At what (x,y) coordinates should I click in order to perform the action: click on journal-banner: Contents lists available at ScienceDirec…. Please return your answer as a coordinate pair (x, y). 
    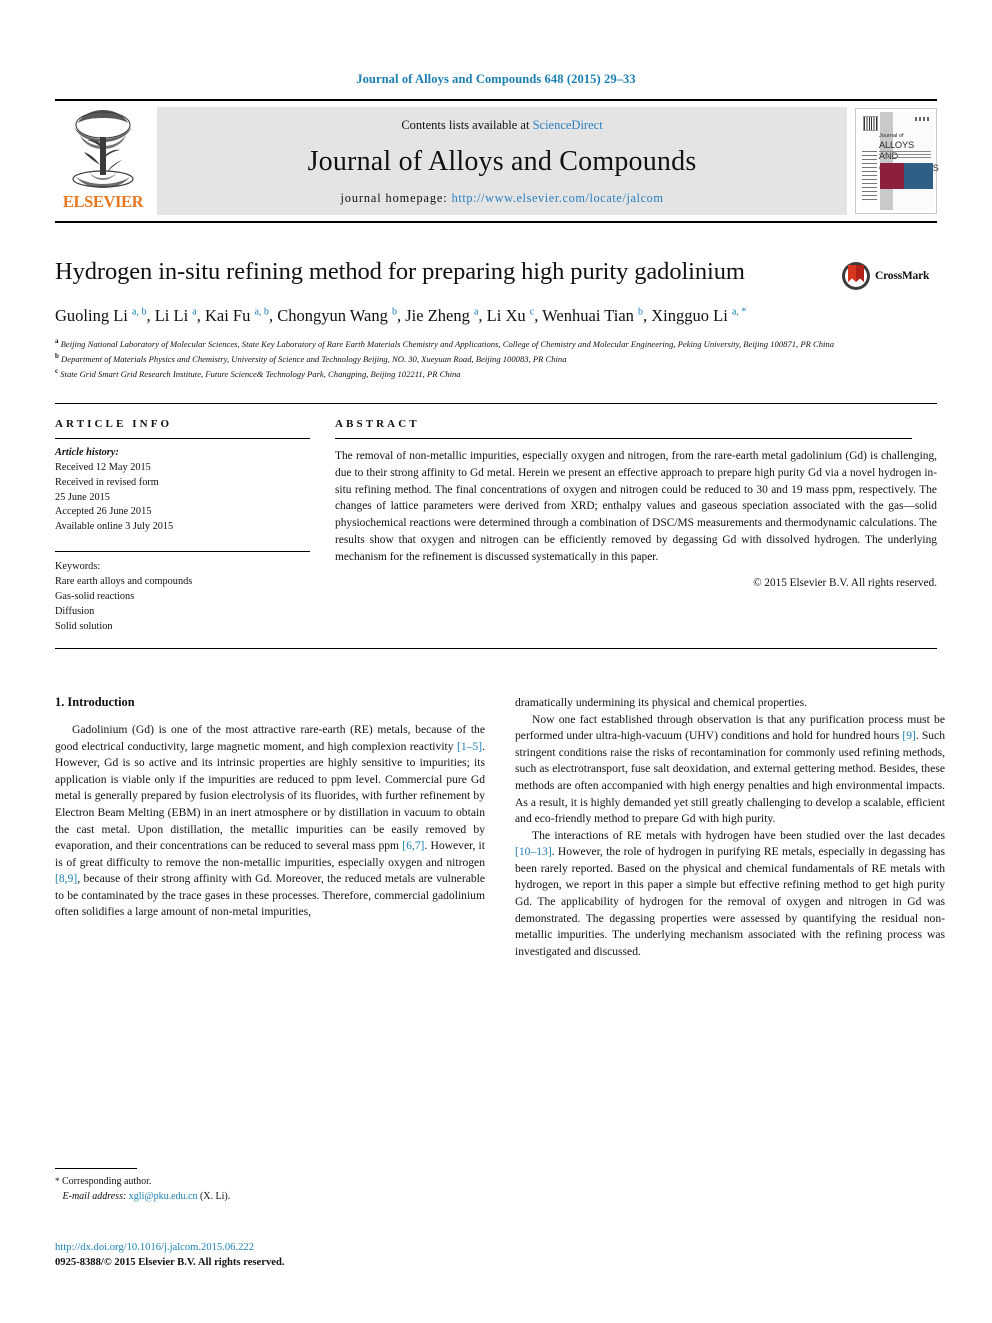
    Looking at the image, I should click on (502, 161).